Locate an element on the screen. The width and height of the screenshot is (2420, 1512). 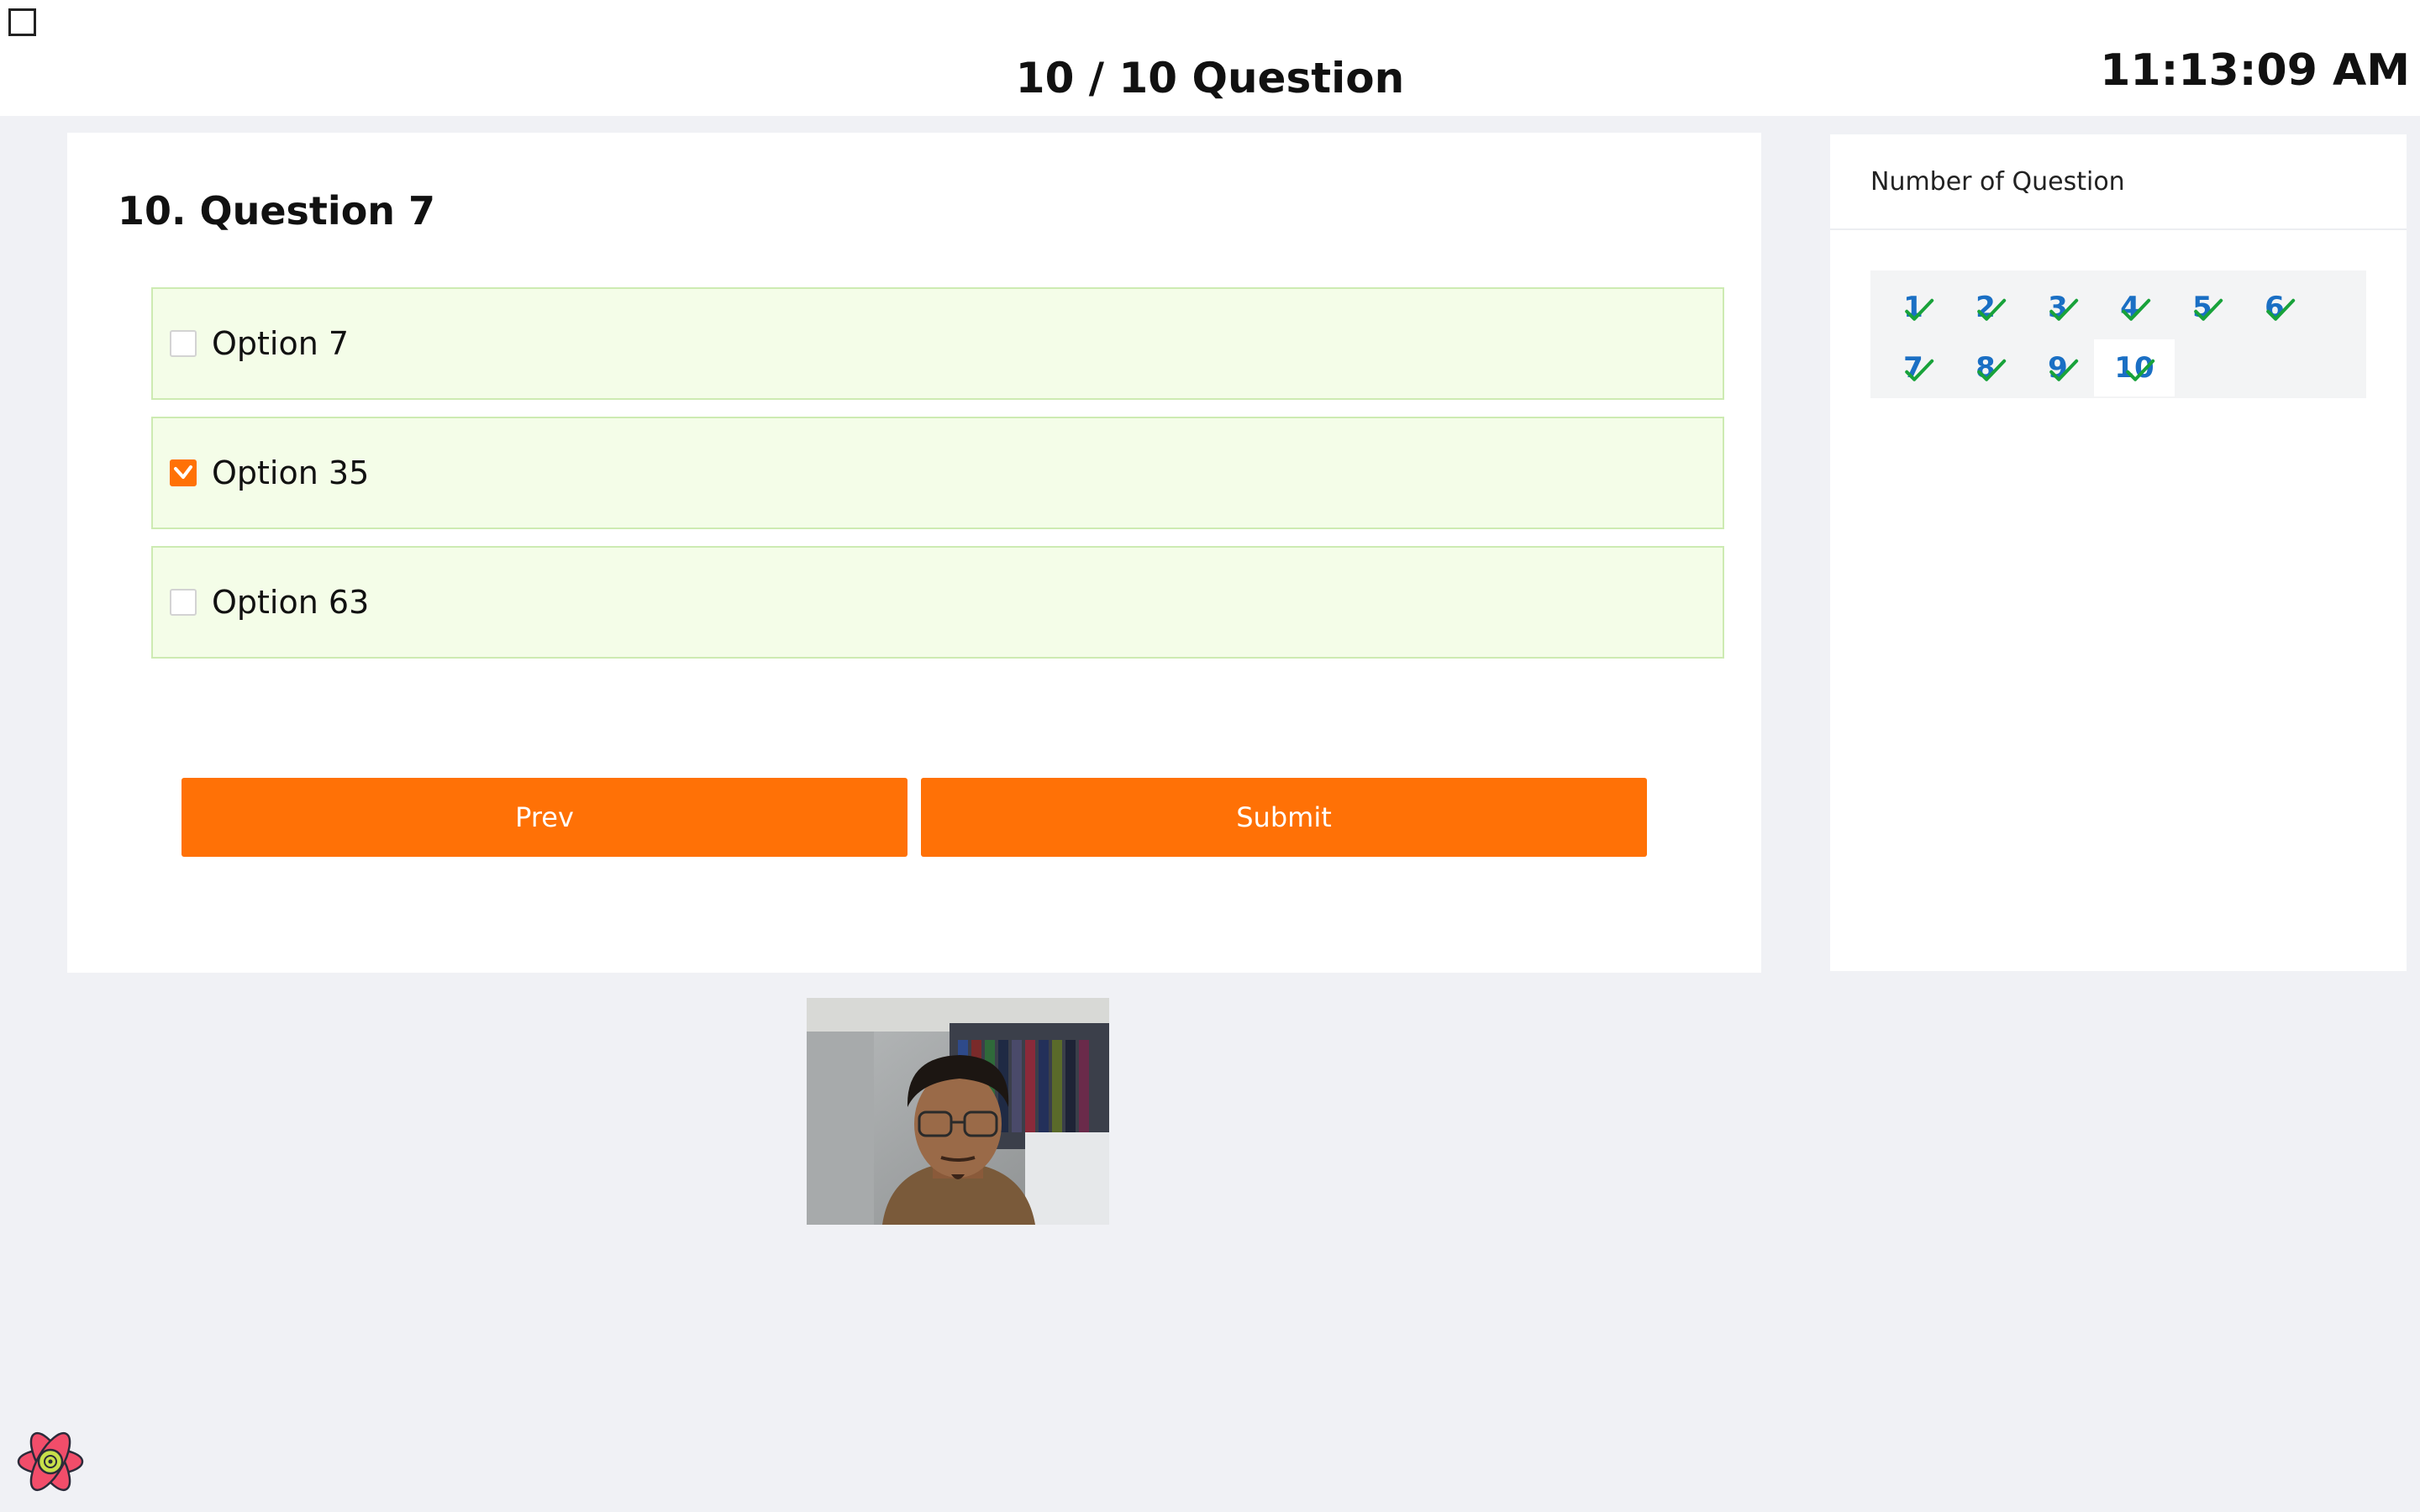
webcam-preview is located at coordinates (958, 1111).